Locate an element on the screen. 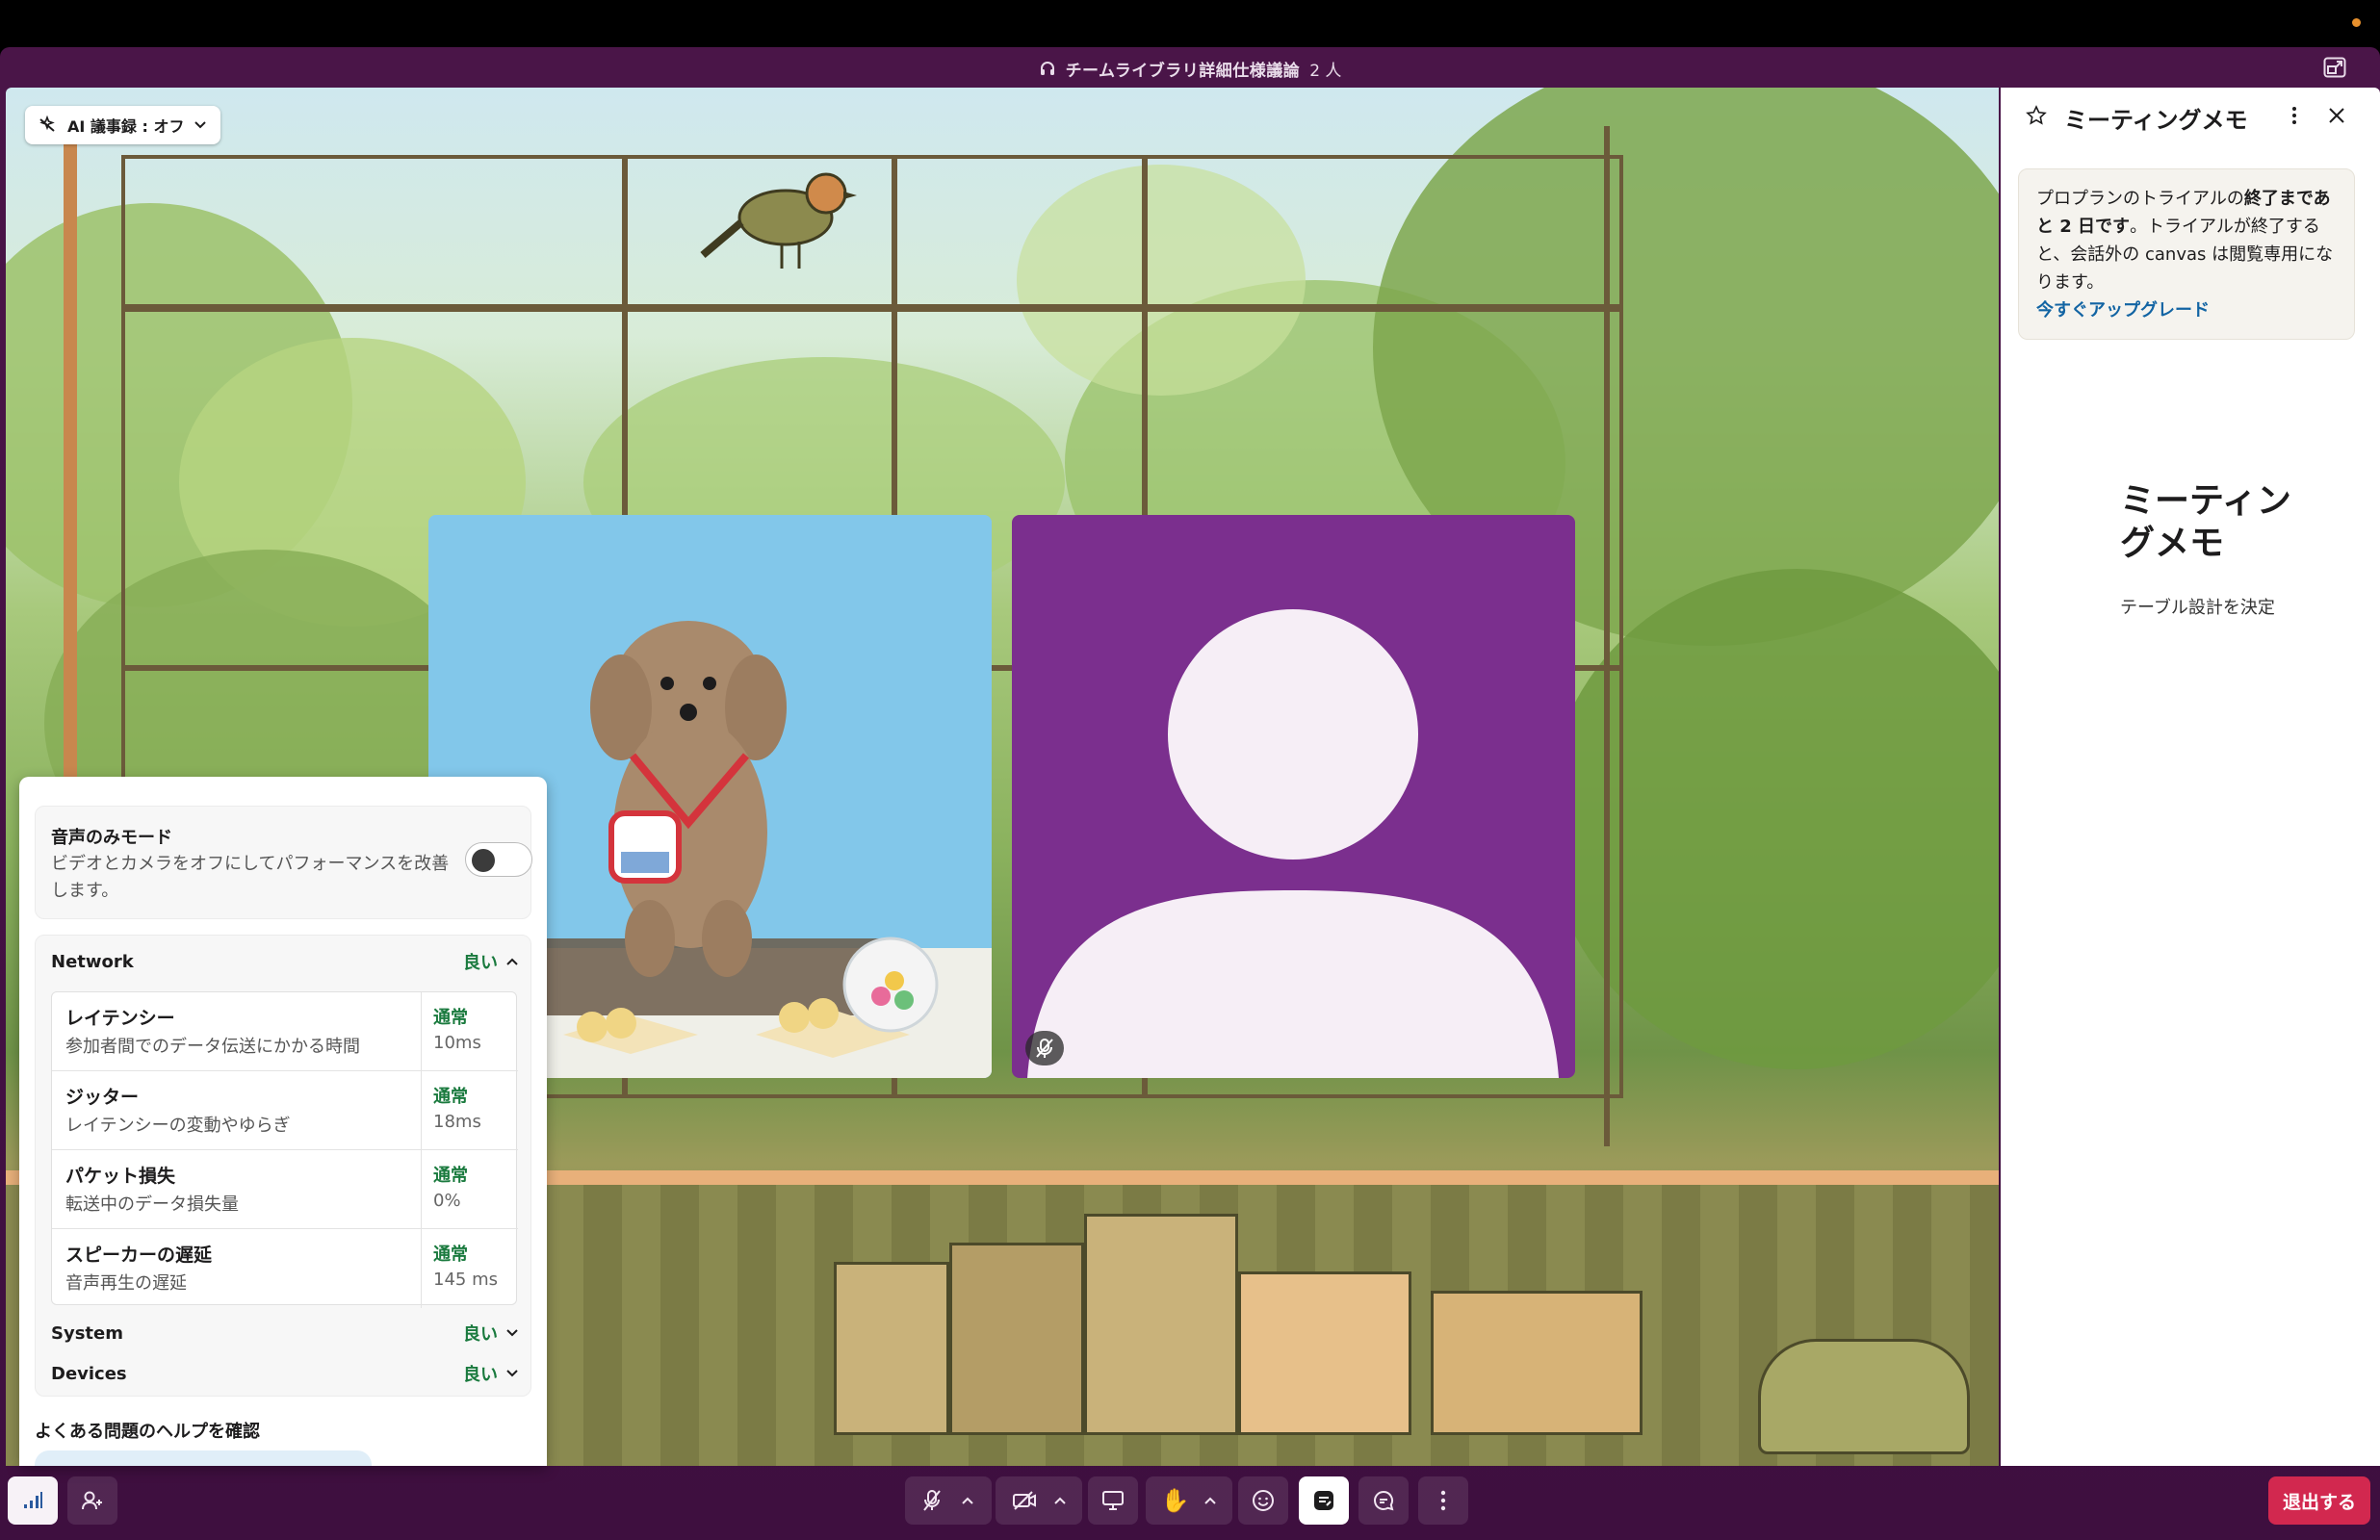  audio-only-description: ビデオとカメラをオフにしてパフォーマンスを改善します。 is located at coordinates (250, 877).